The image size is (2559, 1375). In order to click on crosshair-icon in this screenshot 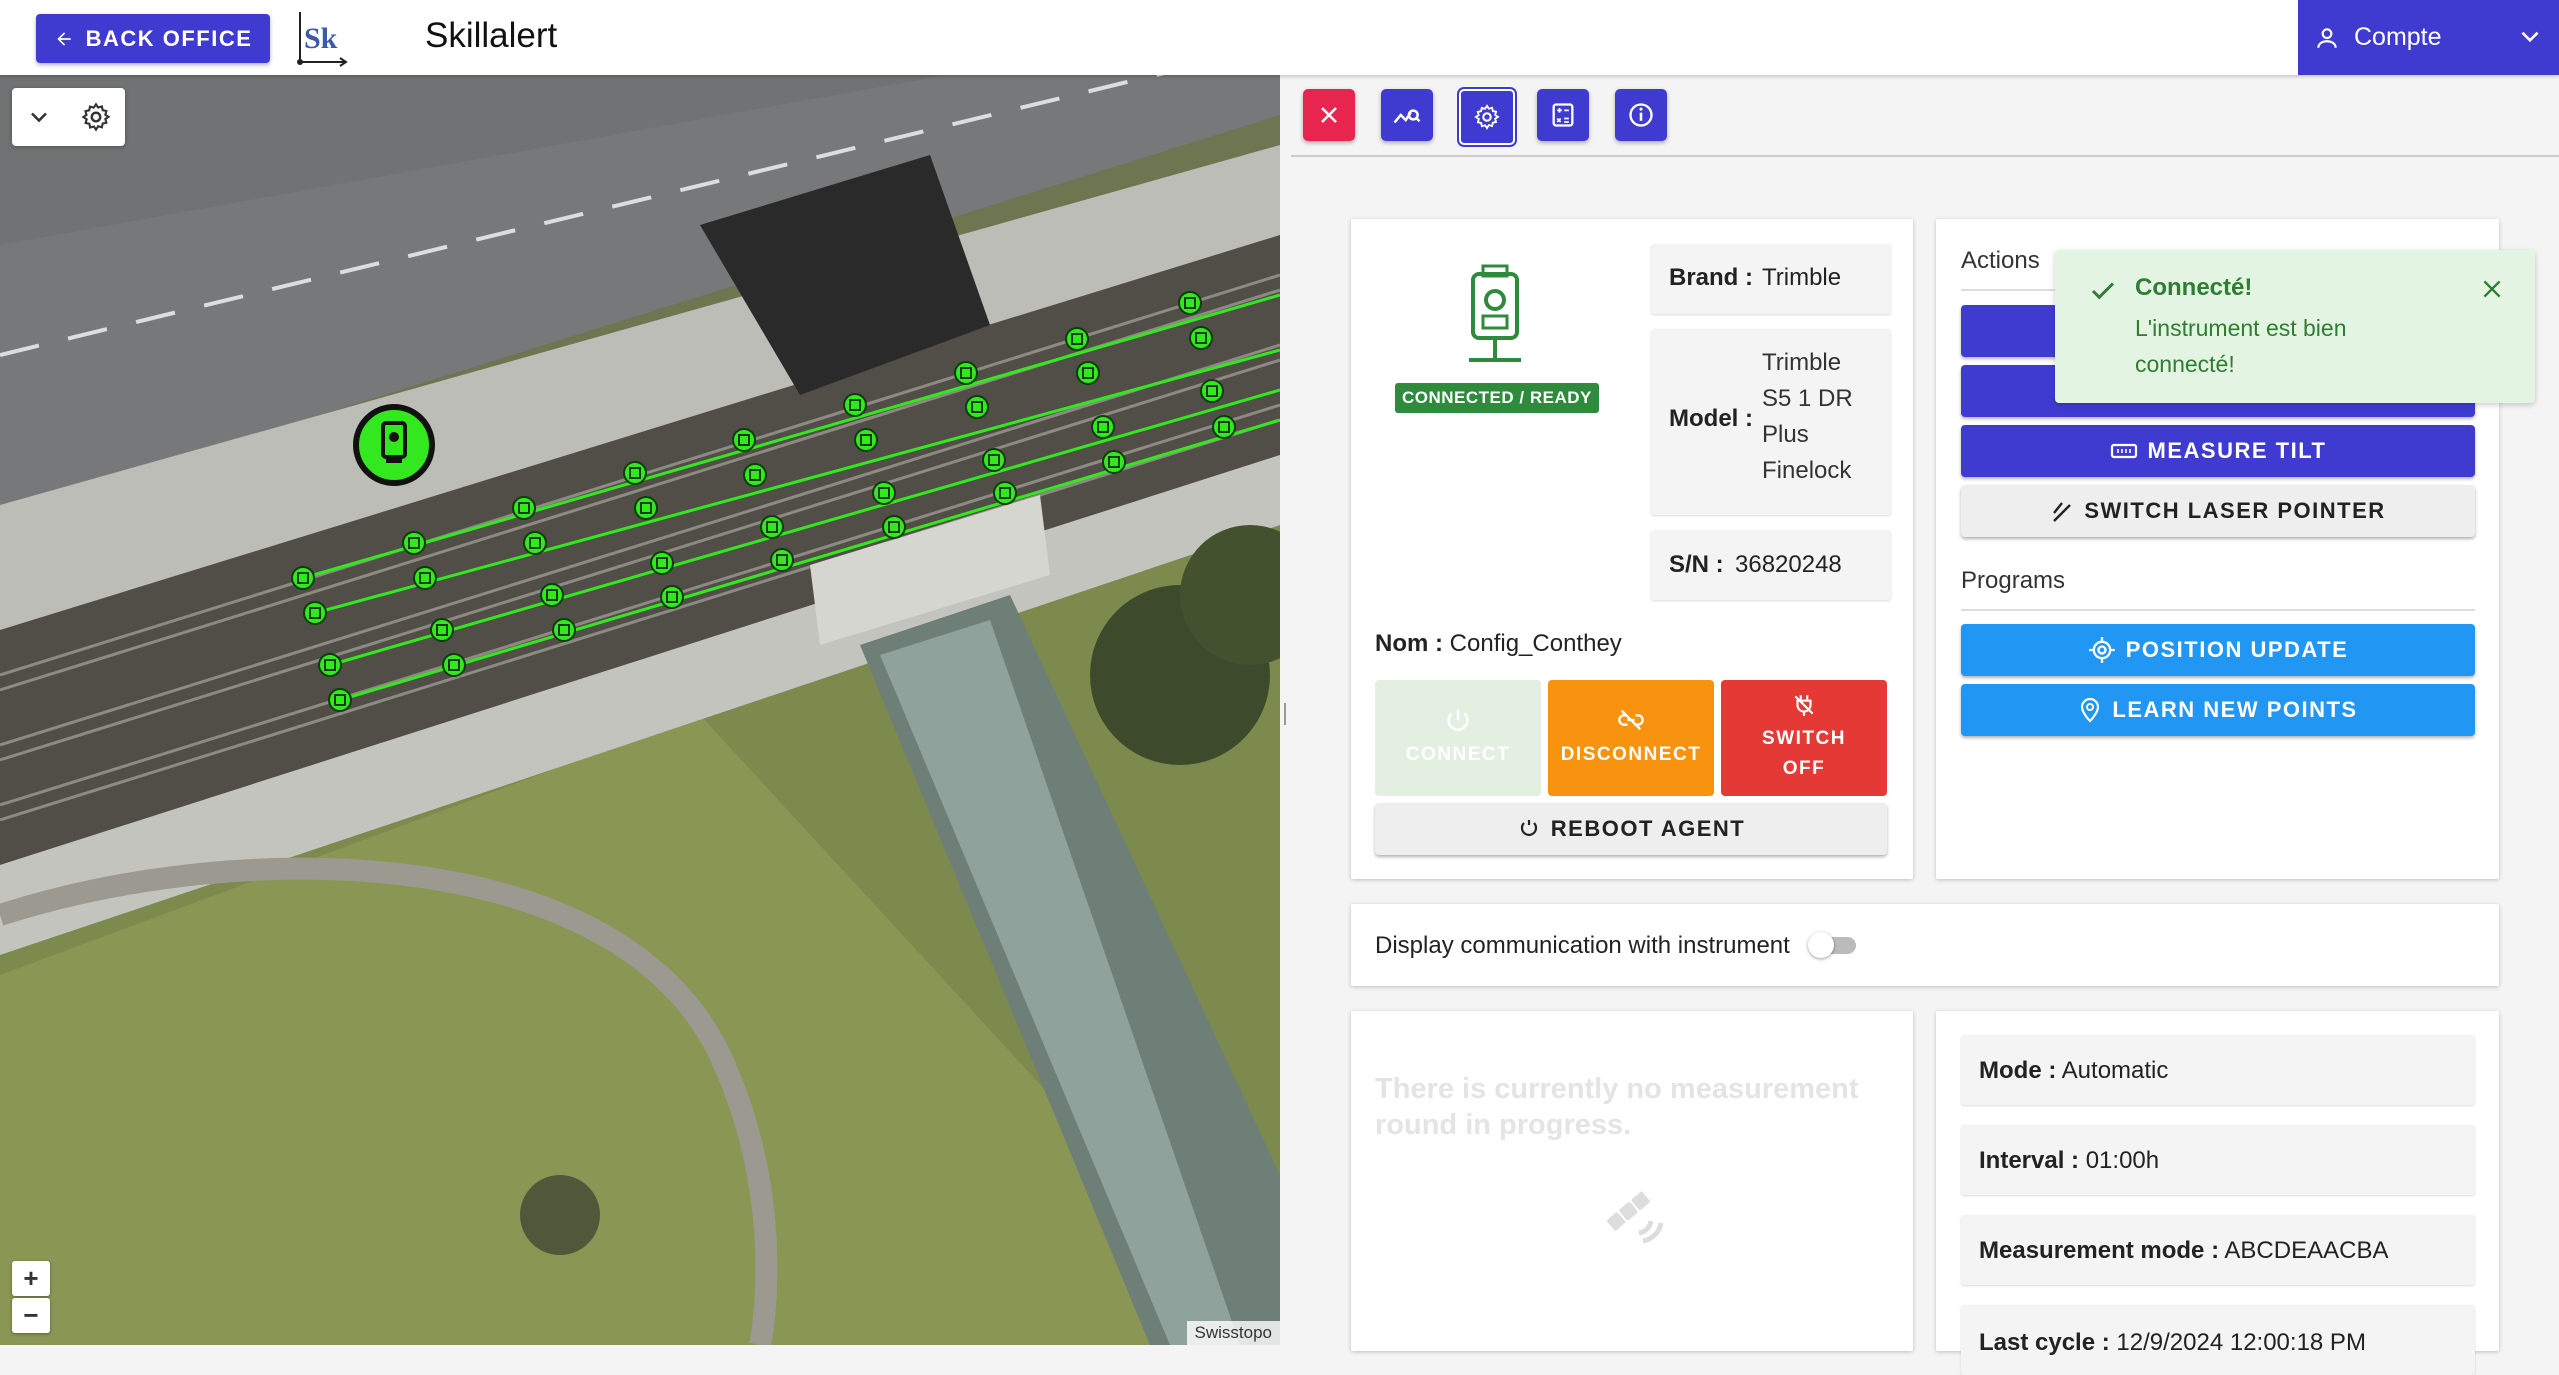, I will do `click(2101, 650)`.